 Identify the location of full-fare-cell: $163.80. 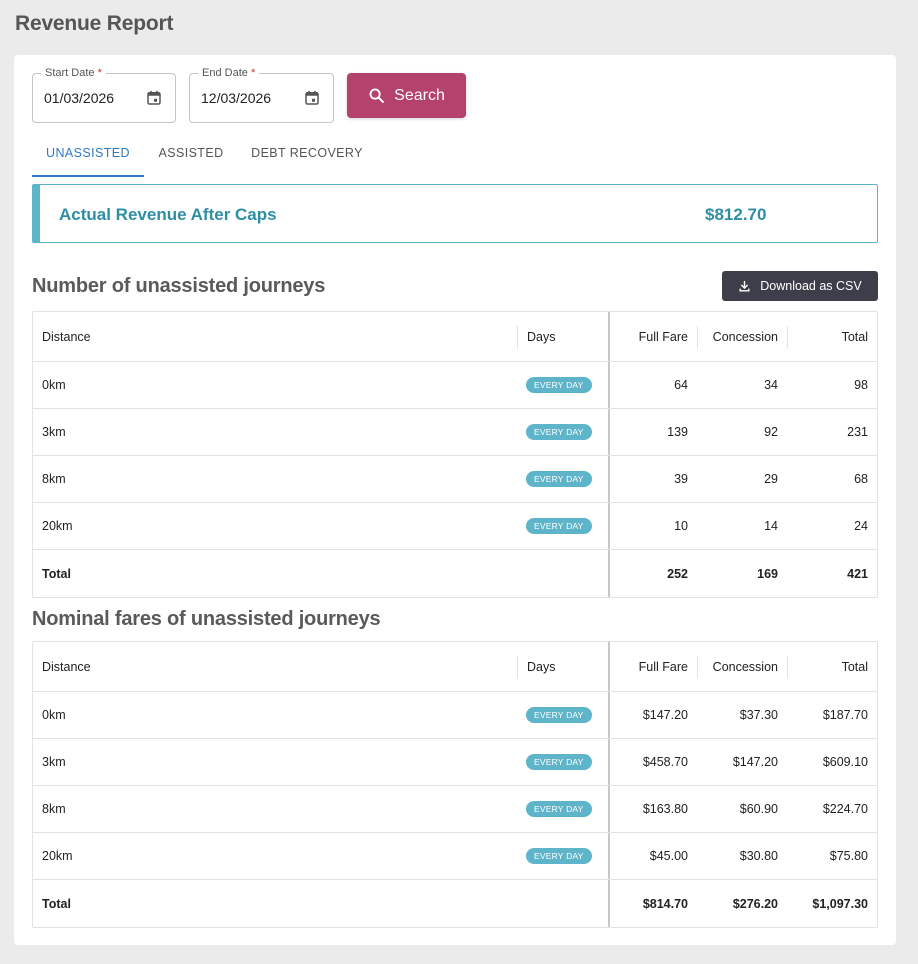
(665, 809).